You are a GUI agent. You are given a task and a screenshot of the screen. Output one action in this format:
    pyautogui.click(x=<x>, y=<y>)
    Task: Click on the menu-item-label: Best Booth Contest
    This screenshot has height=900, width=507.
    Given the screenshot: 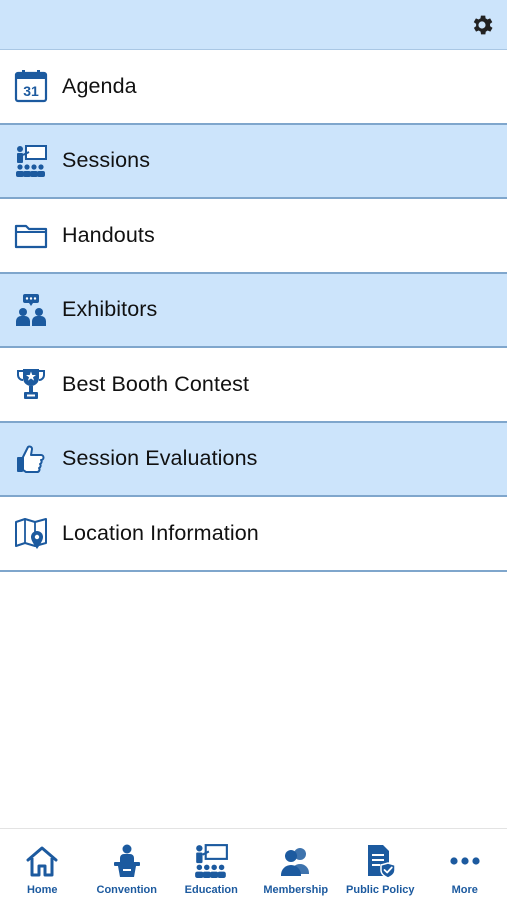 What is the action you would take?
    pyautogui.click(x=156, y=383)
    